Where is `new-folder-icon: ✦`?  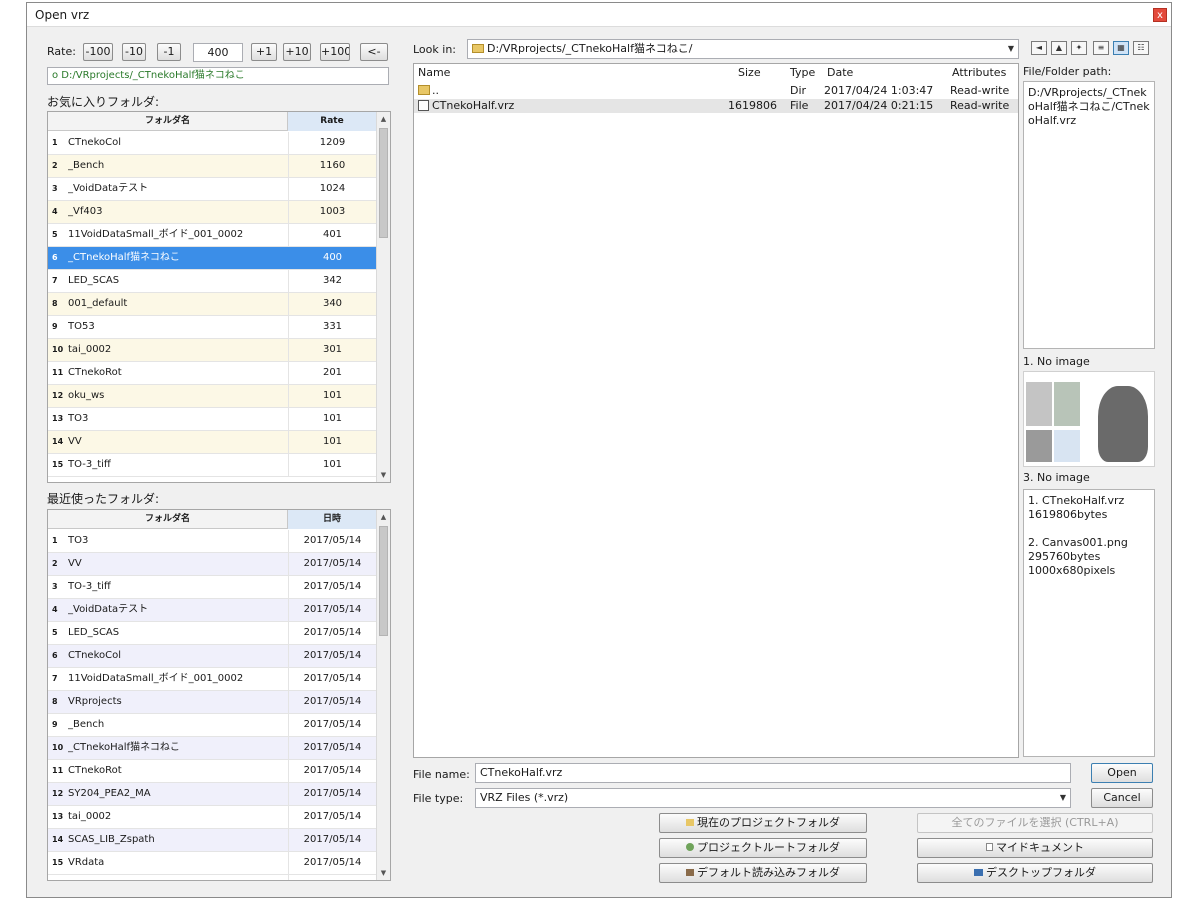 new-folder-icon: ✦ is located at coordinates (1079, 48).